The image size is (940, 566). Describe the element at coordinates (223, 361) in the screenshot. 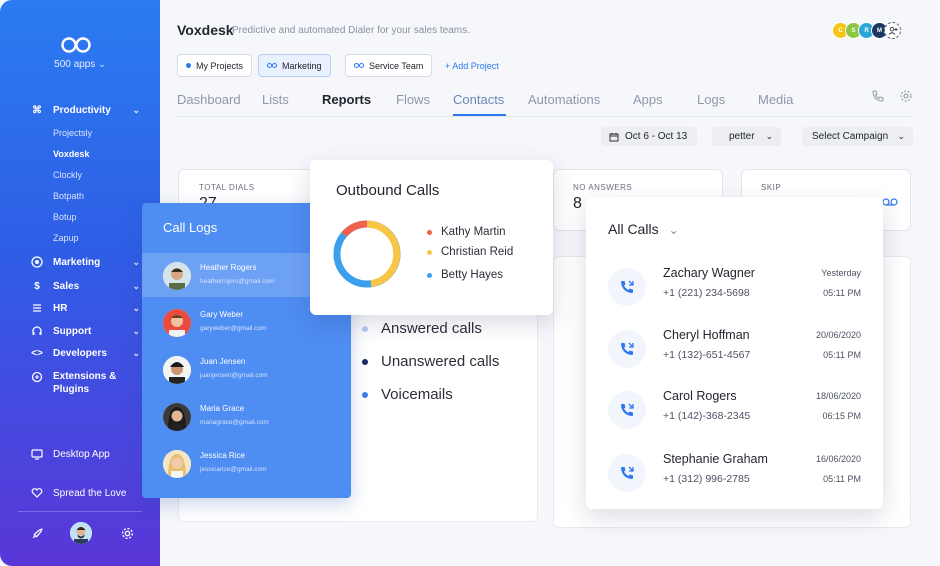

I see `contact-name: Juan Jensen` at that location.